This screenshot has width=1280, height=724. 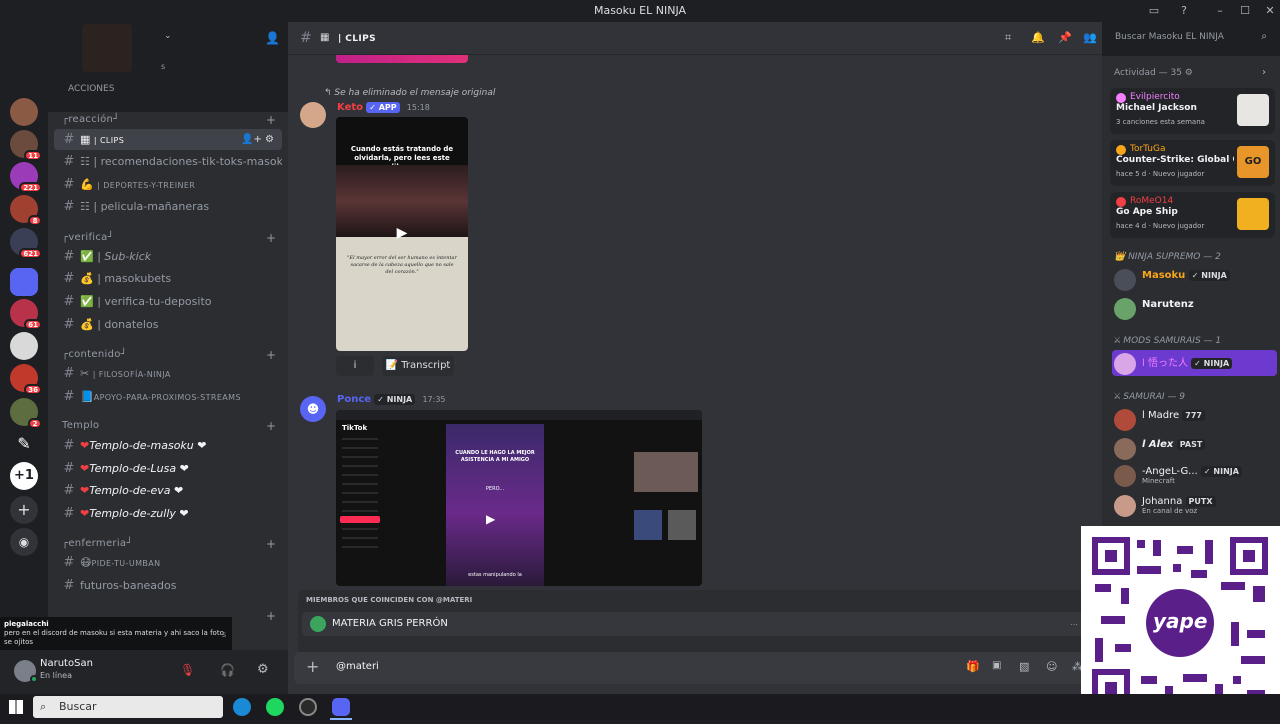 I want to click on server-icon: 11, so click(x=26, y=145).